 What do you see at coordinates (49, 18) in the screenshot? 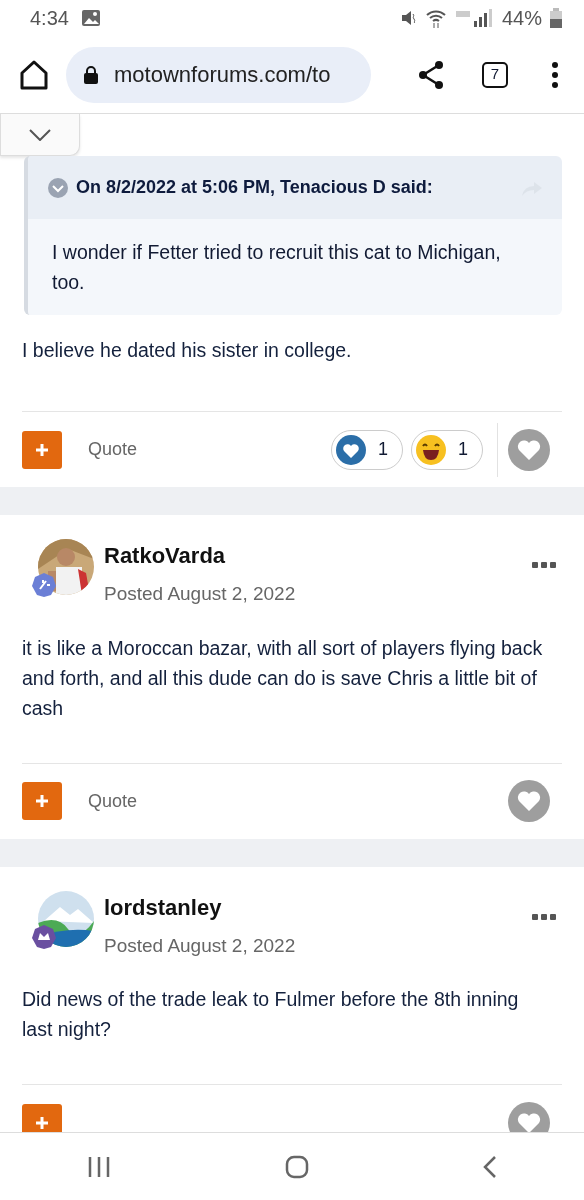
I see `status-time: 4:34` at bounding box center [49, 18].